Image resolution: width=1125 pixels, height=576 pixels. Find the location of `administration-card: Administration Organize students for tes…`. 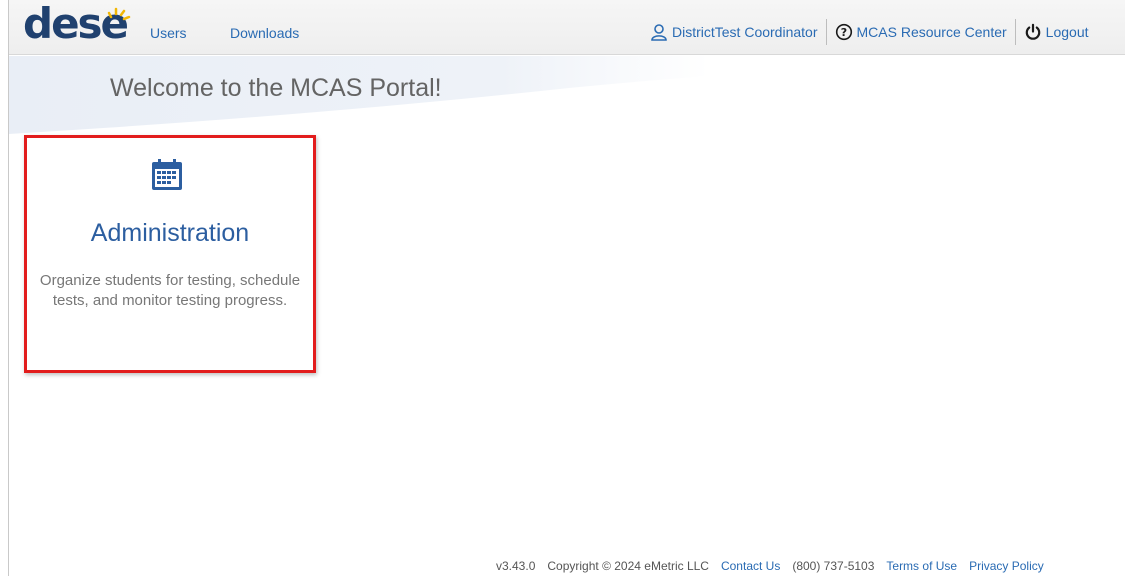

administration-card: Administration Organize students for tes… is located at coordinates (170, 254).